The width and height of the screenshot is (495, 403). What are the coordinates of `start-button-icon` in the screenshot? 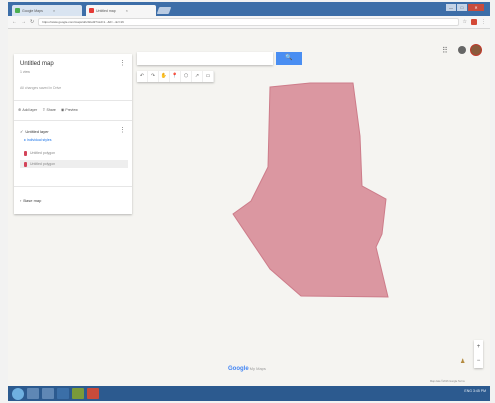 It's located at (18, 393).